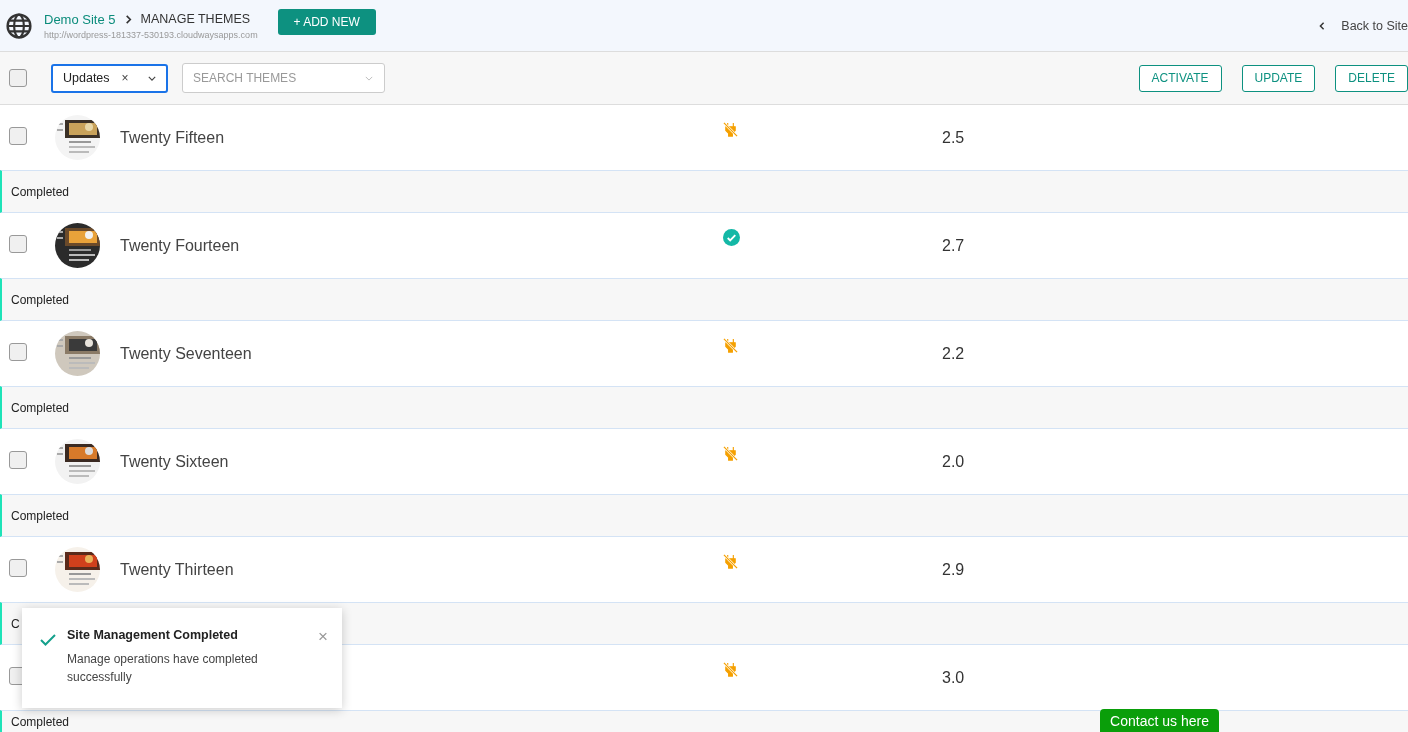  Describe the element at coordinates (48, 640) in the screenshot. I see `check-icon` at that location.